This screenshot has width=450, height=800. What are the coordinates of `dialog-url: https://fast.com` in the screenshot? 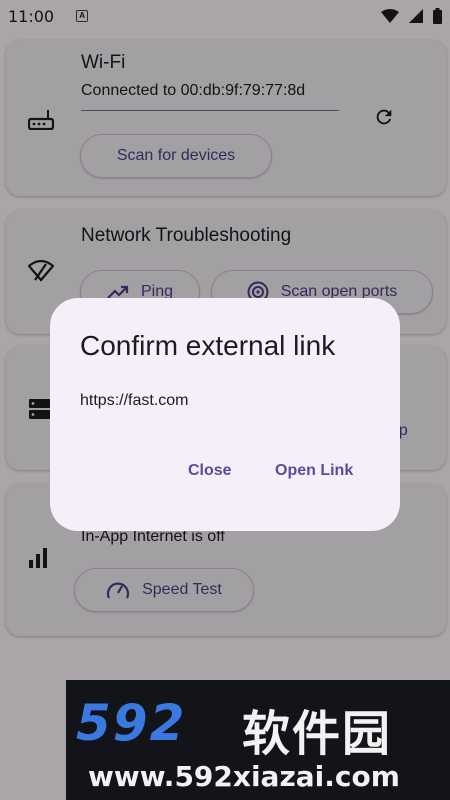 It's located at (134, 400).